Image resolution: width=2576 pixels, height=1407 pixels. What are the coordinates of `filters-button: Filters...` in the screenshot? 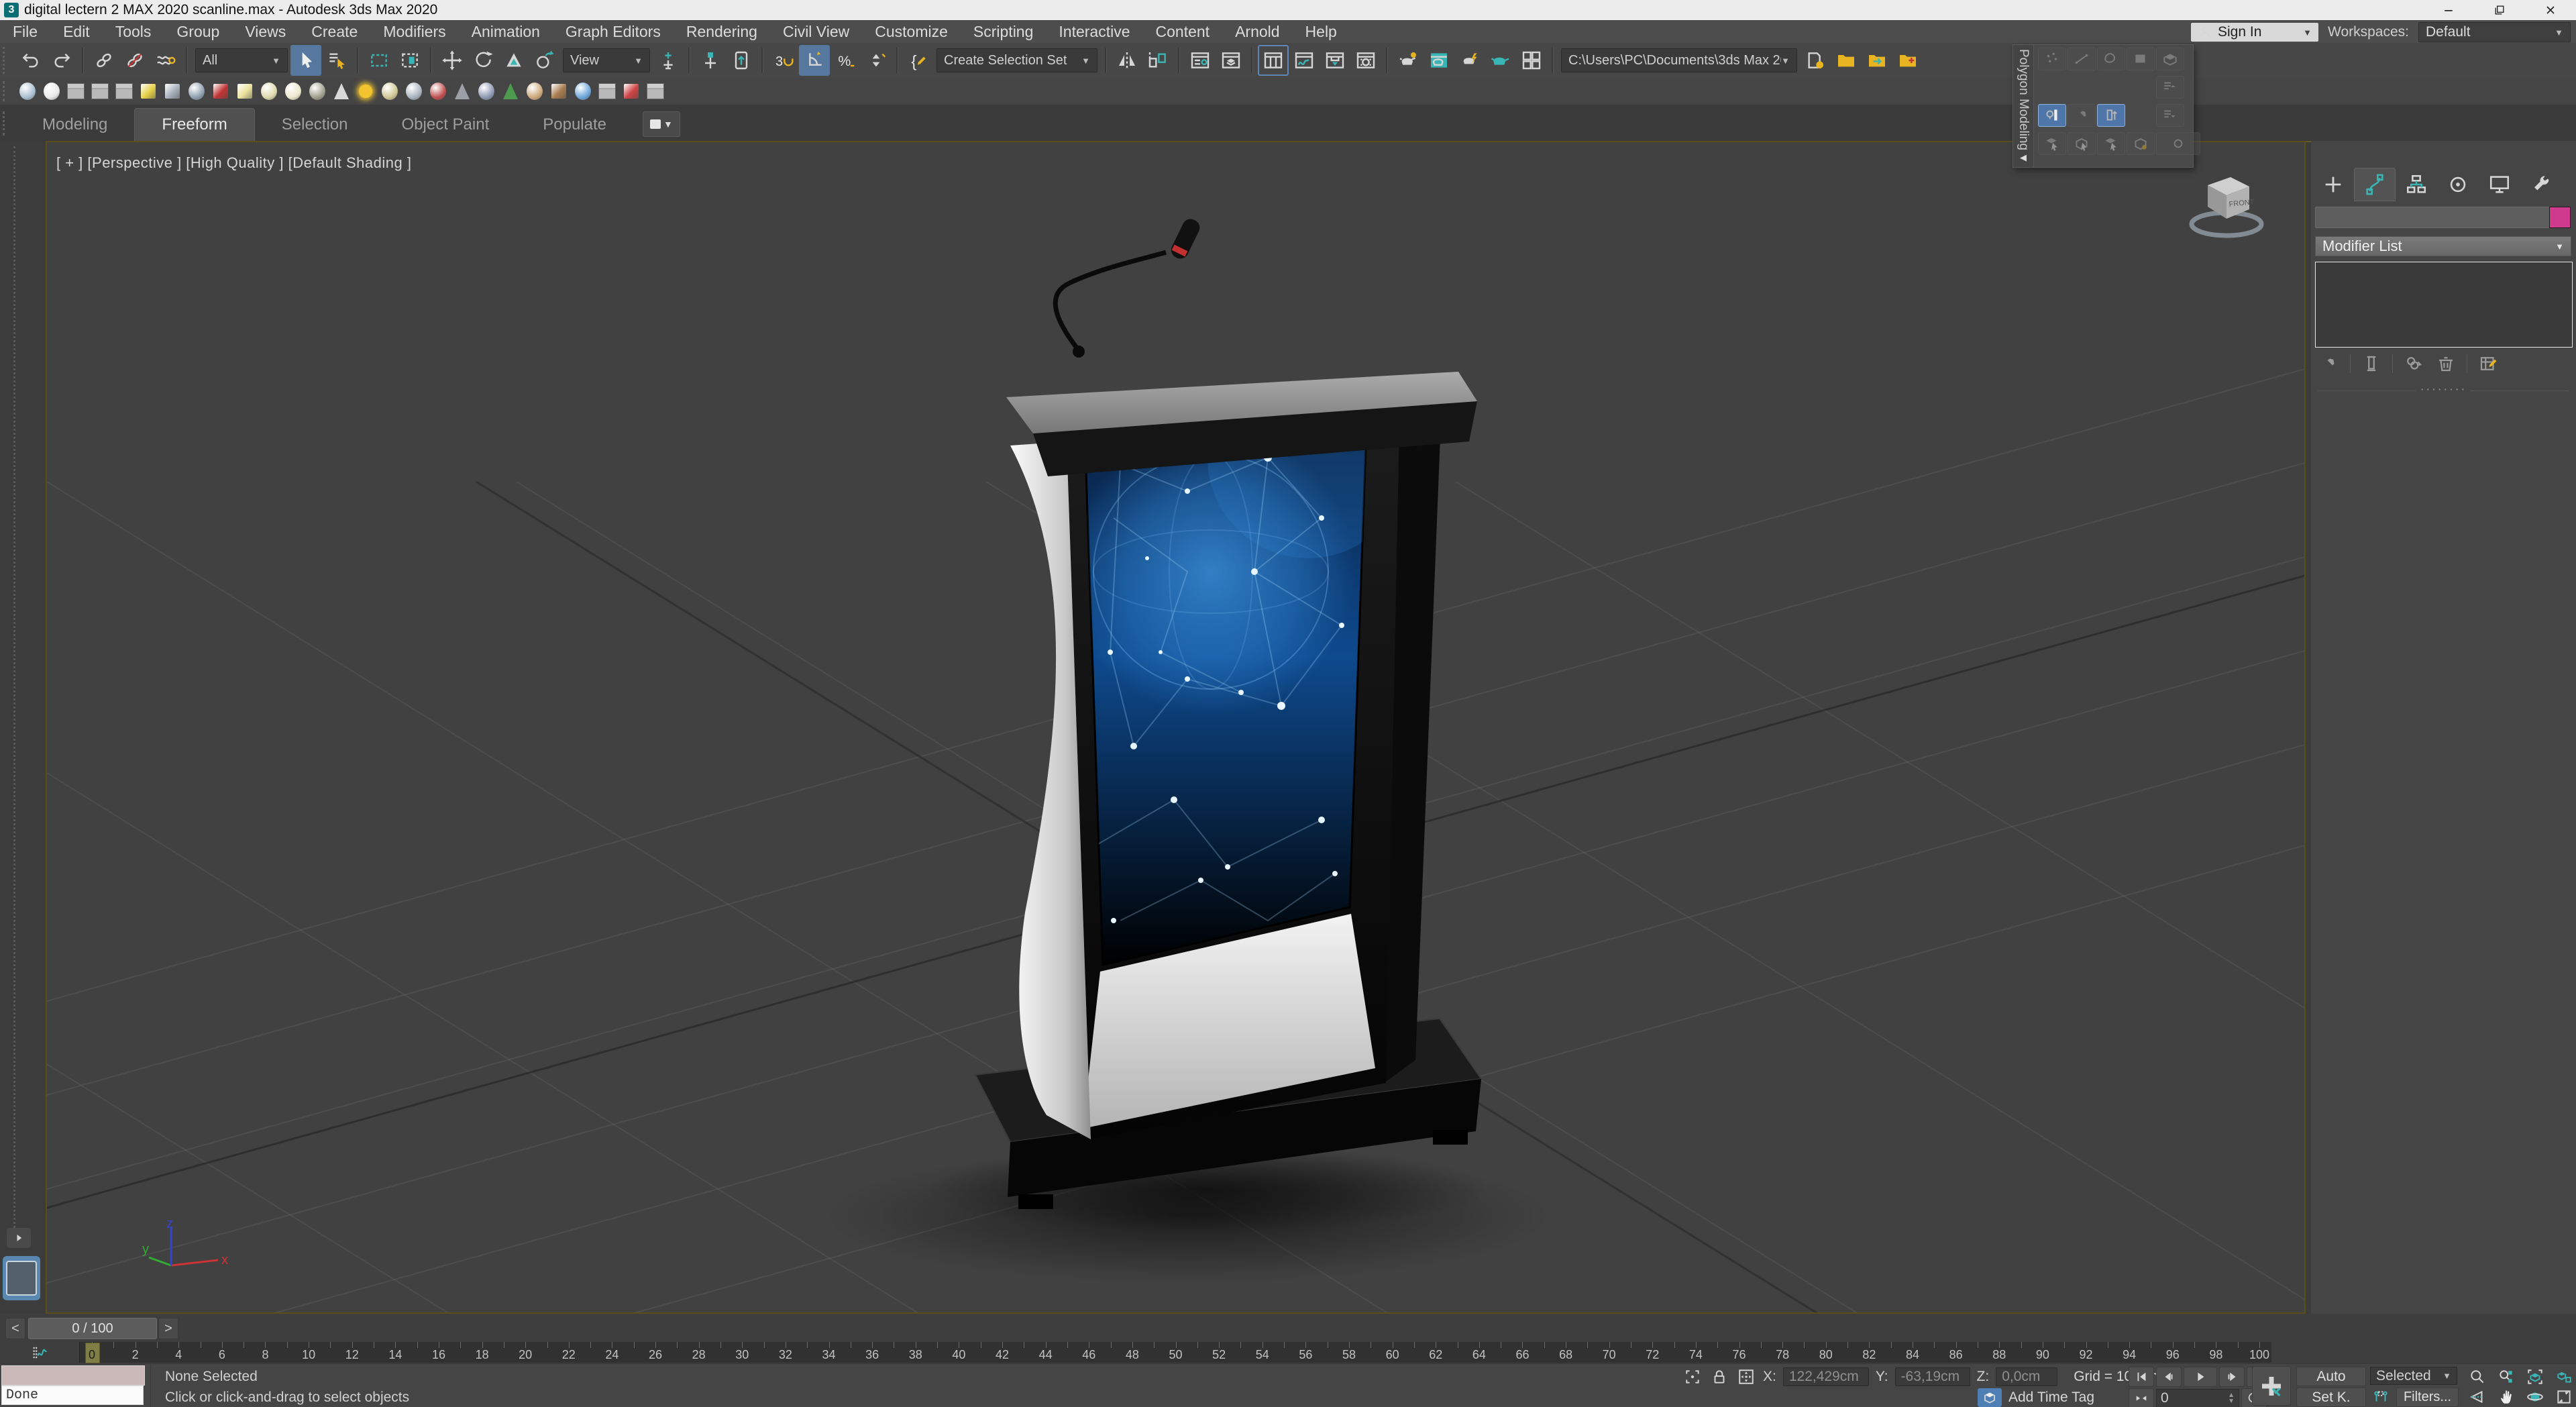 It's located at (2427, 1397).